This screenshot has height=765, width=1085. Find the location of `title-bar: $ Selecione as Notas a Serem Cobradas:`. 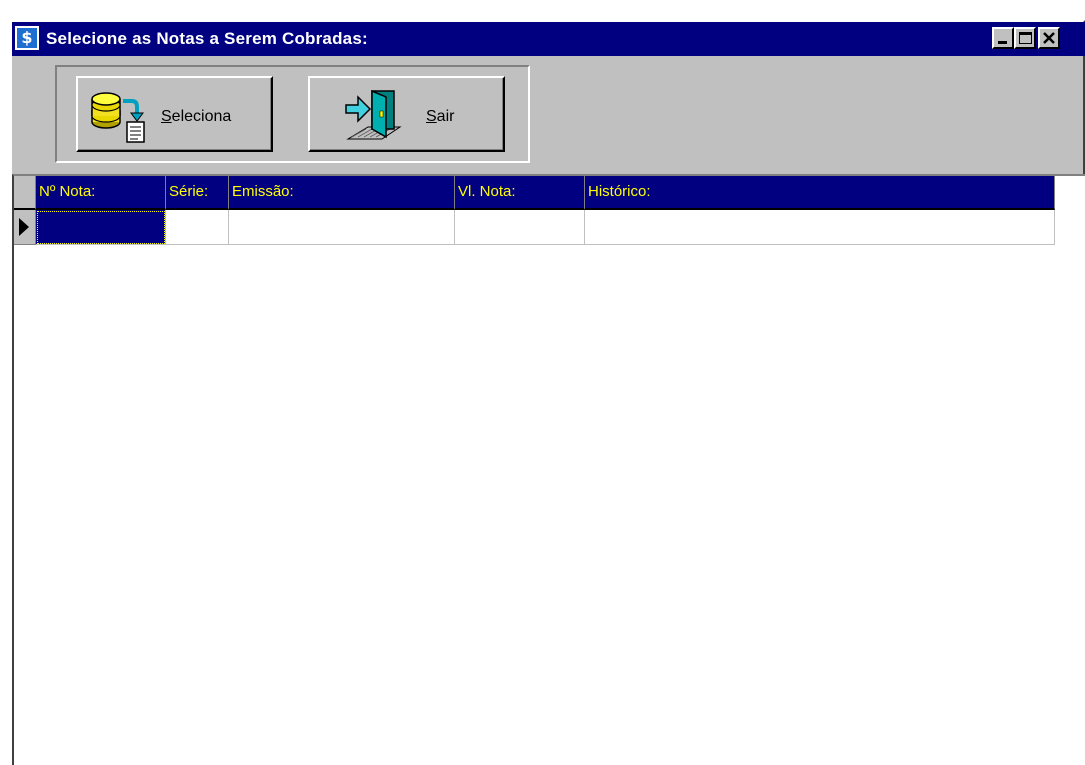

title-bar: $ Selecione as Notas a Serem Cobradas: is located at coordinates (548, 39).